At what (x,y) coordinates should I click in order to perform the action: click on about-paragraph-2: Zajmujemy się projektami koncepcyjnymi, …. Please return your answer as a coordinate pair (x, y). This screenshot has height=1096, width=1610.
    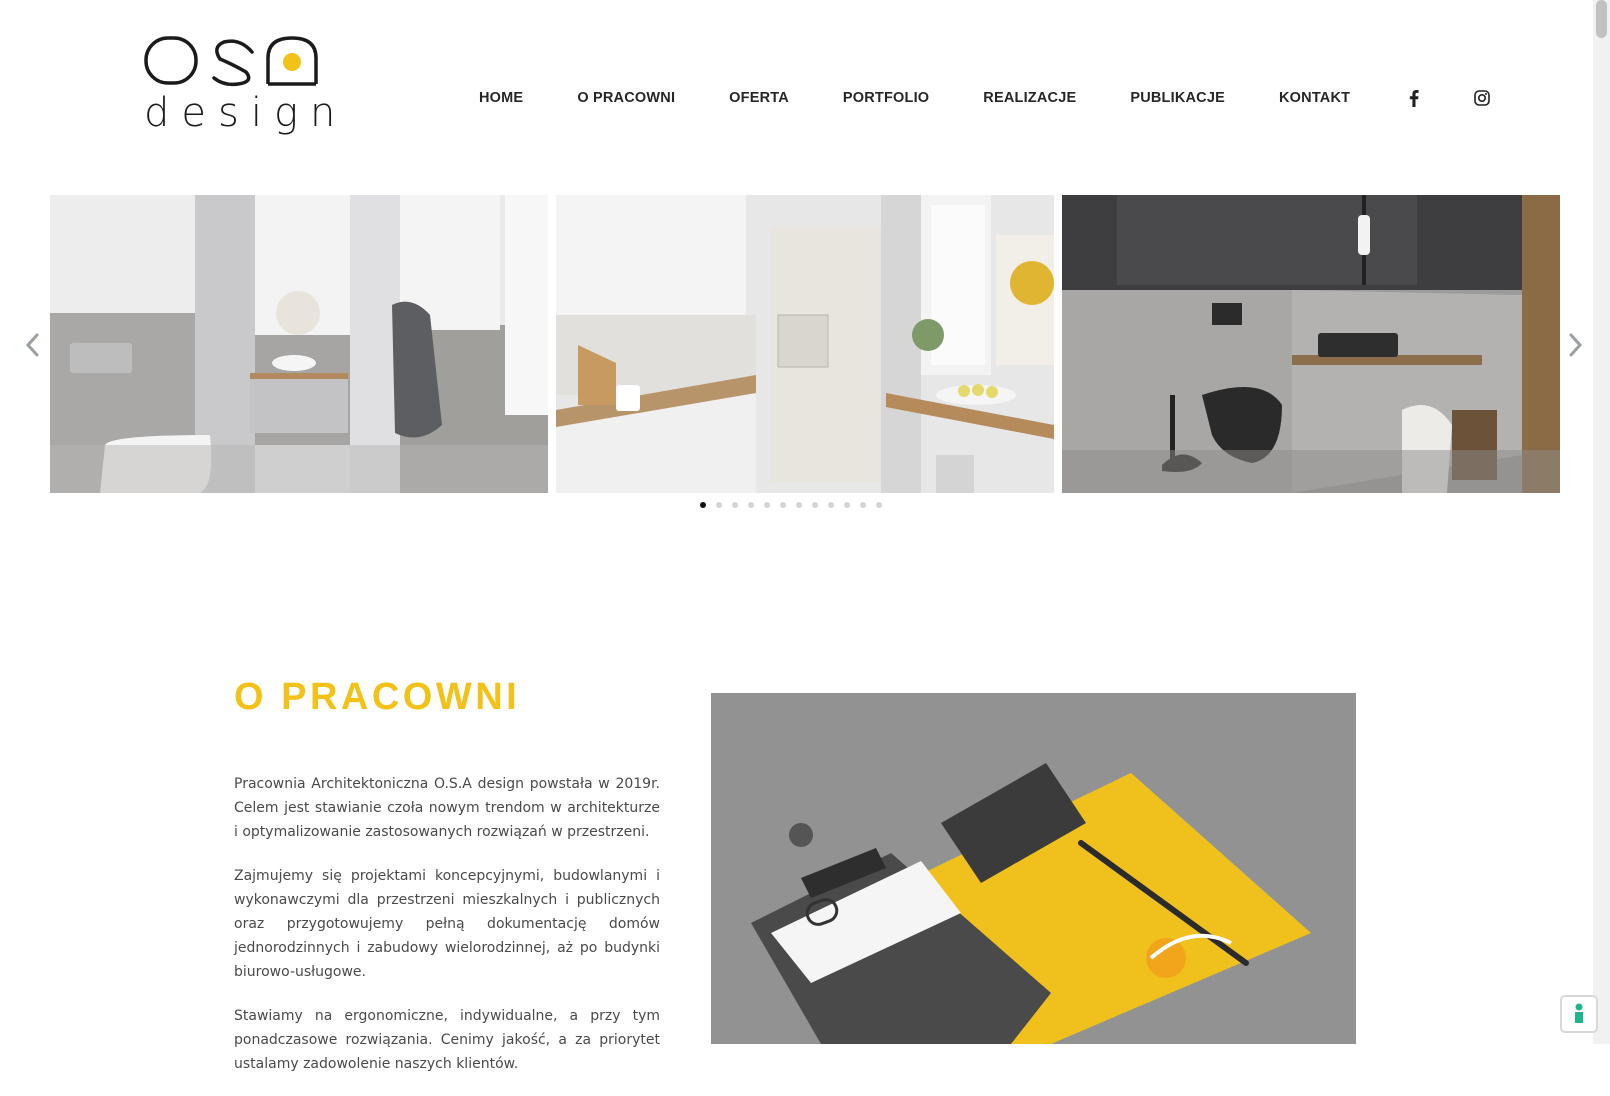
    Looking at the image, I should click on (447, 924).